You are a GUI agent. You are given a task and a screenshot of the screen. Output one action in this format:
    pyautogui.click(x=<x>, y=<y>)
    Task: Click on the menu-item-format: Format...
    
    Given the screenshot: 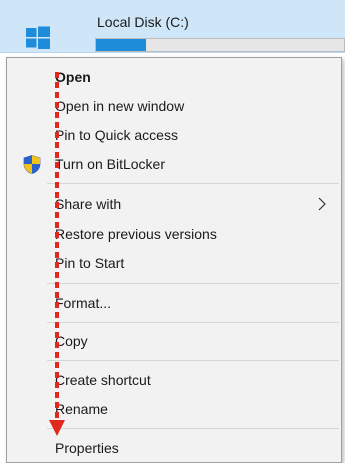 What is the action you would take?
    pyautogui.click(x=174, y=303)
    